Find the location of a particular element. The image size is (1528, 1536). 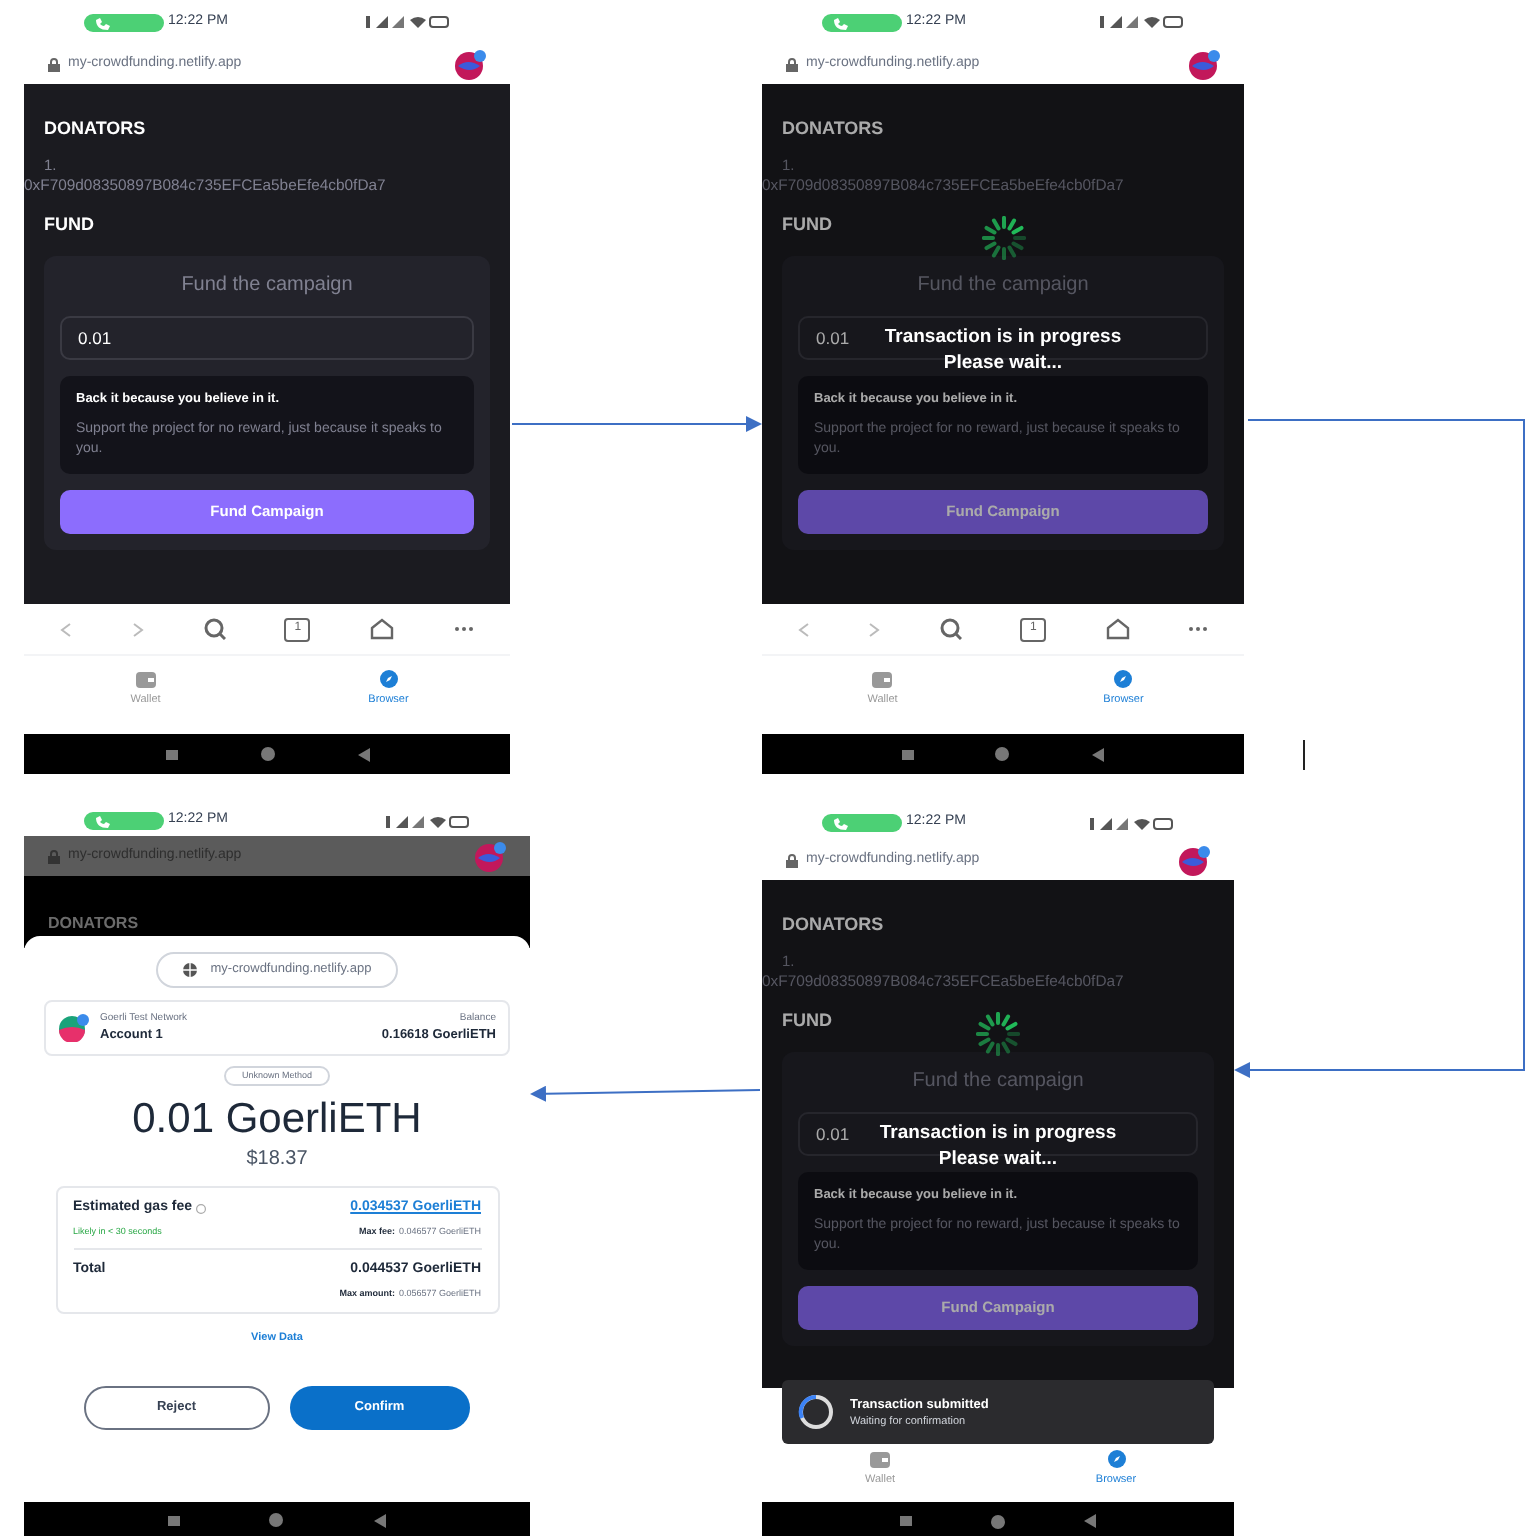

amount-field: 0.01 is located at coordinates (267, 338).